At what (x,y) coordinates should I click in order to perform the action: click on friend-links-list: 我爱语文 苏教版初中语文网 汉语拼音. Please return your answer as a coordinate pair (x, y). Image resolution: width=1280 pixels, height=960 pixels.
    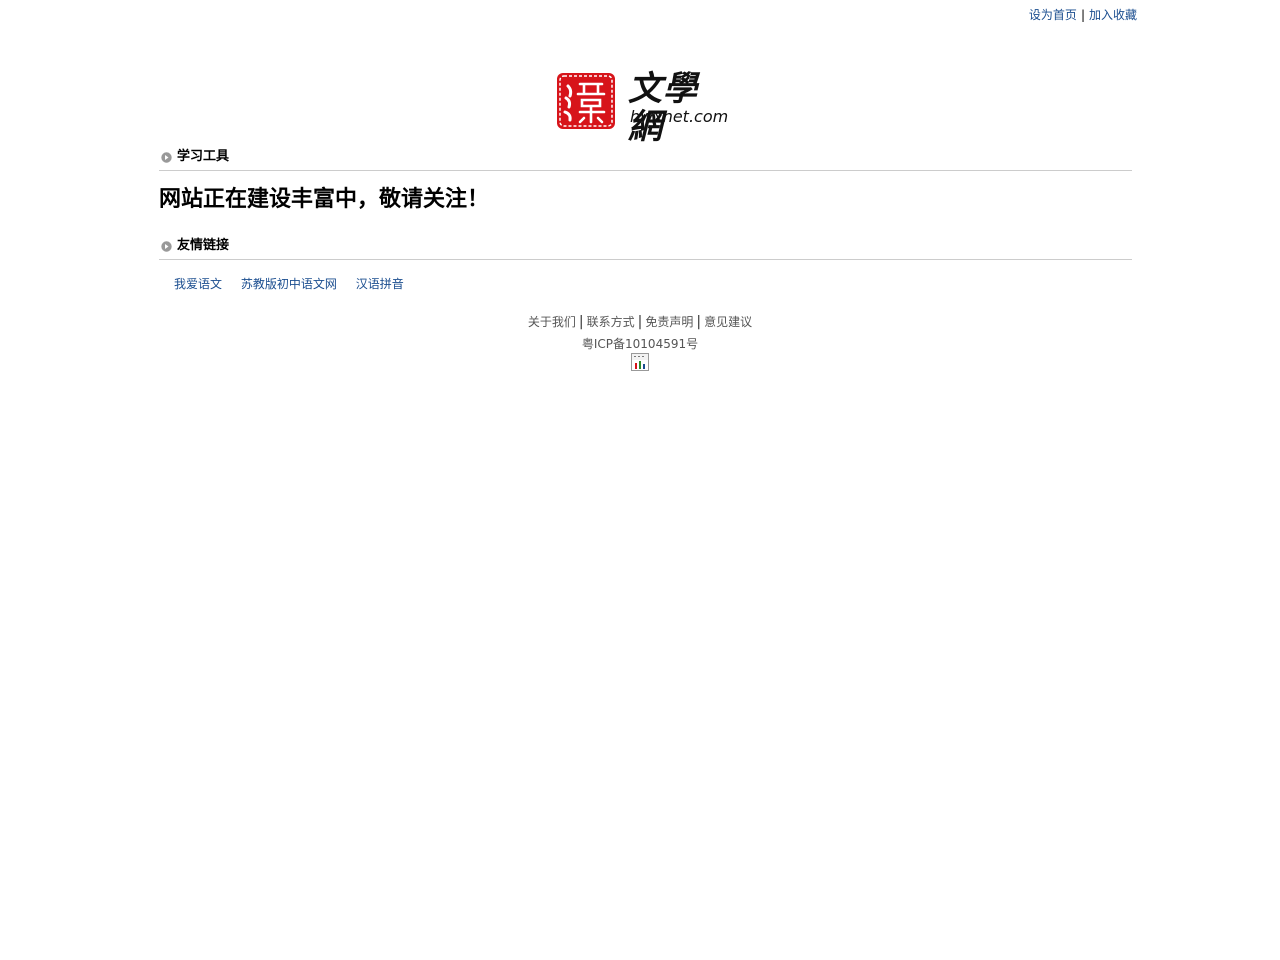
    Looking at the image, I should click on (296, 284).